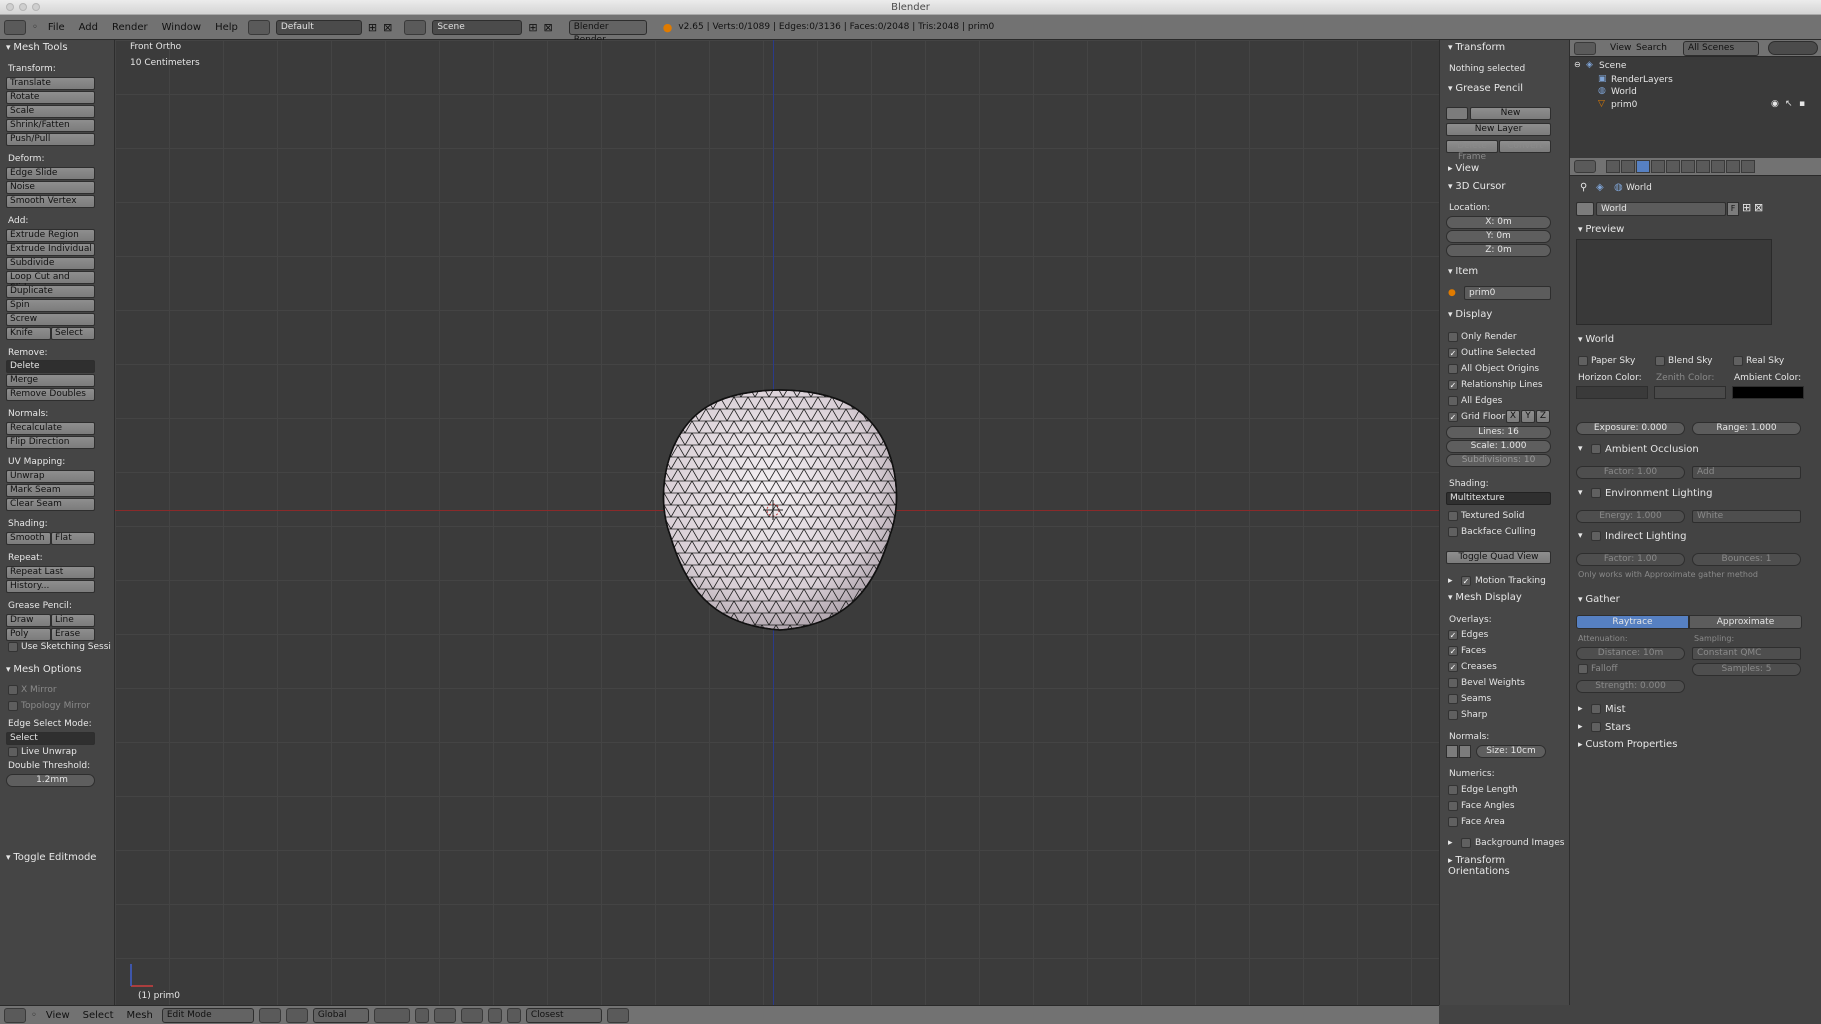 This screenshot has height=1024, width=1821. I want to click on mesh-display-panel-header: Mesh Display, so click(1484, 597).